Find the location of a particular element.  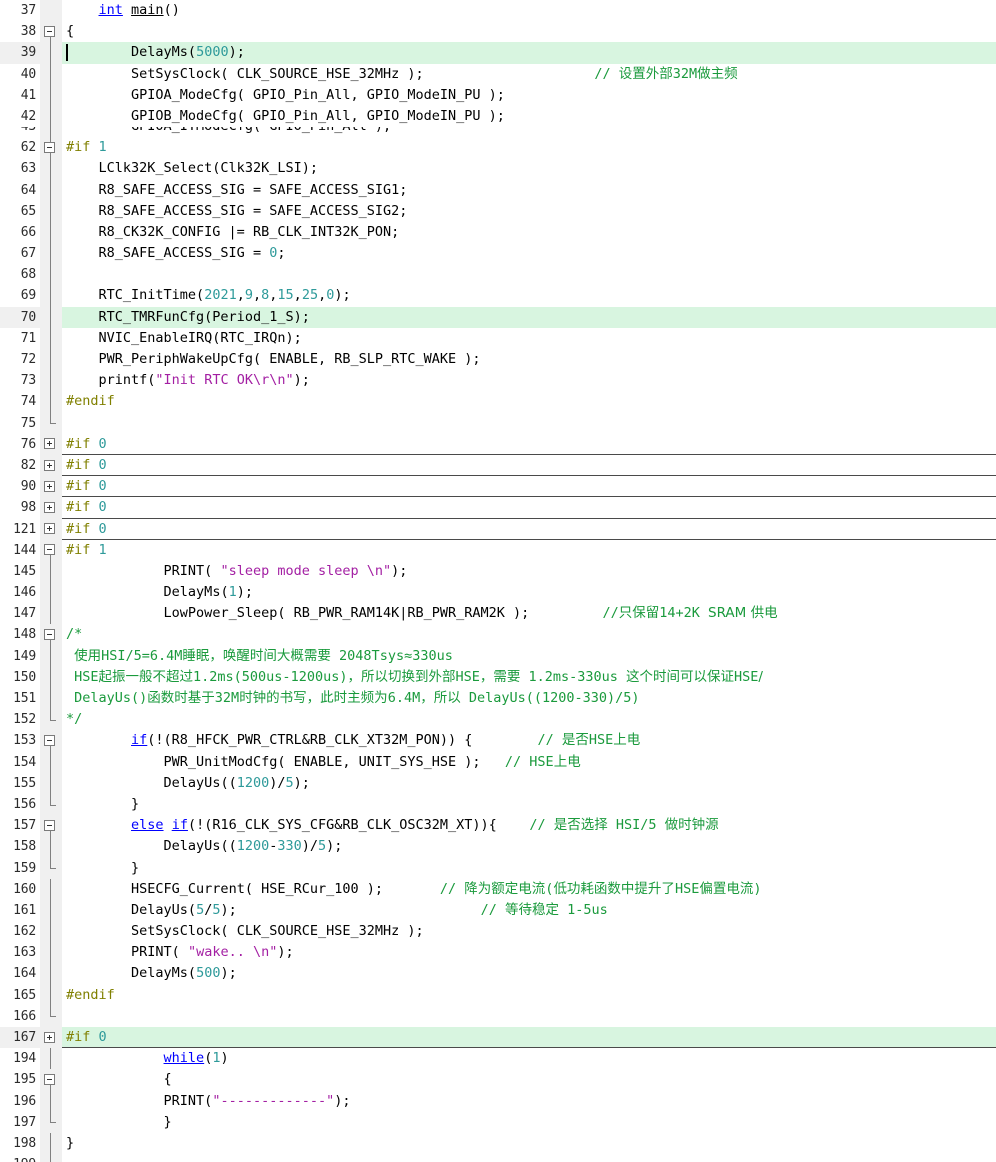

code-line: 195 { is located at coordinates (498, 1080).